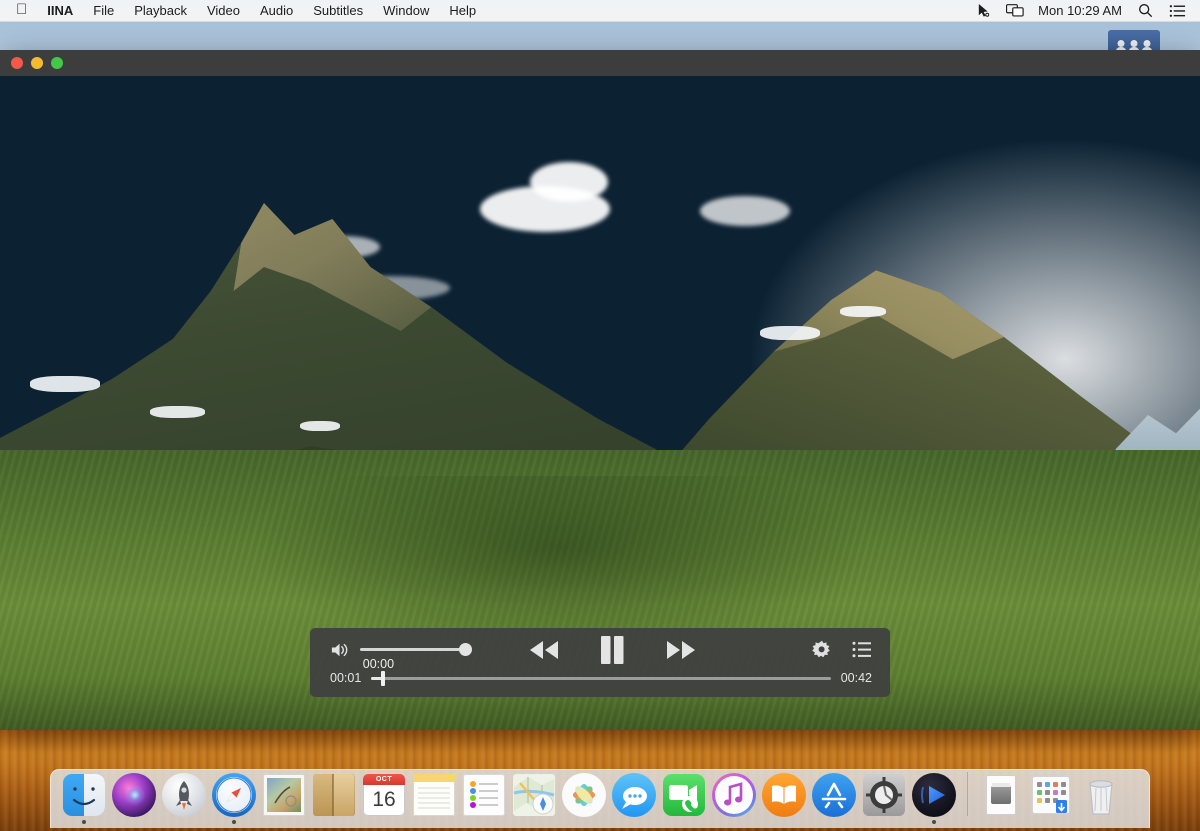  I want to click on dock-item-notes, so click(434, 798).